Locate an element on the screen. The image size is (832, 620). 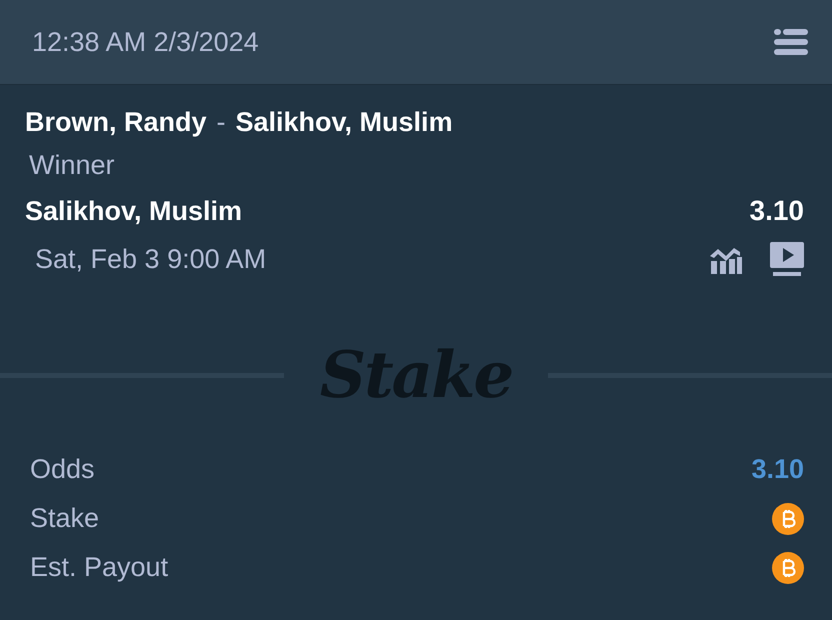
event-time: Sat, Feb 3 9:00 AM is located at coordinates (150, 259).